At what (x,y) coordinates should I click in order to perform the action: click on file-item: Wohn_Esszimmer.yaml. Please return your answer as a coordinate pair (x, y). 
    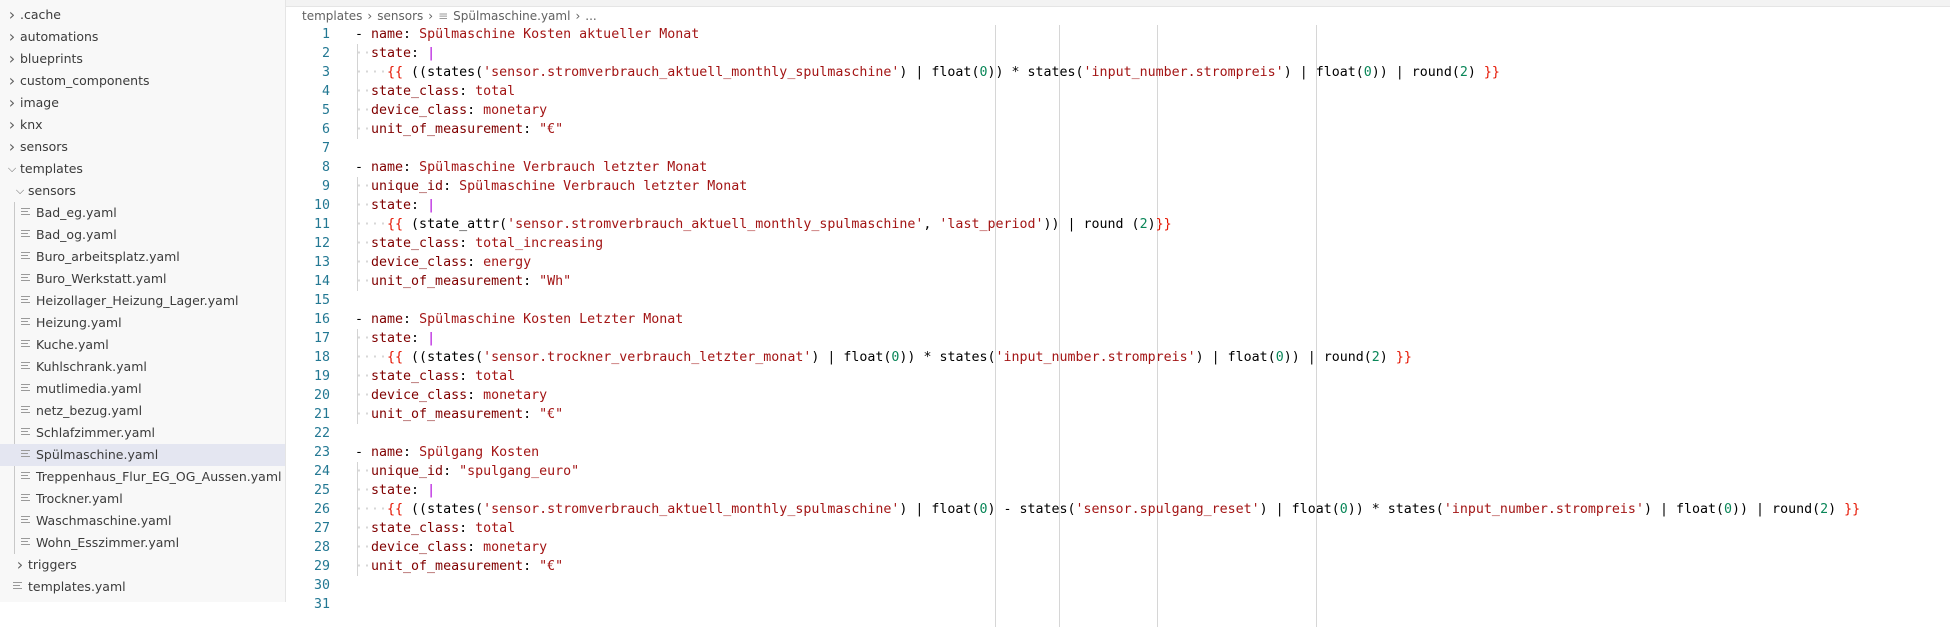
    Looking at the image, I should click on (142, 543).